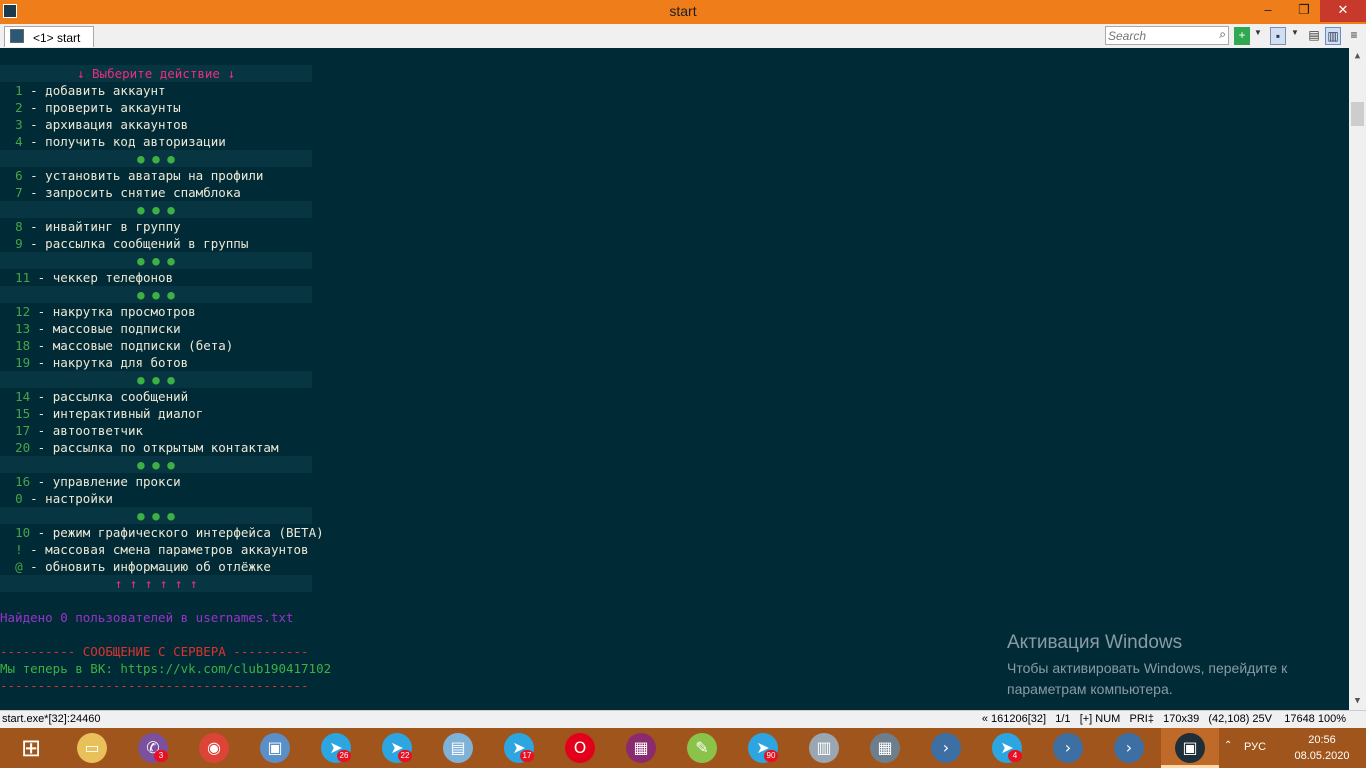  What do you see at coordinates (214, 748) in the screenshot?
I see `taskbar-app: ◉` at bounding box center [214, 748].